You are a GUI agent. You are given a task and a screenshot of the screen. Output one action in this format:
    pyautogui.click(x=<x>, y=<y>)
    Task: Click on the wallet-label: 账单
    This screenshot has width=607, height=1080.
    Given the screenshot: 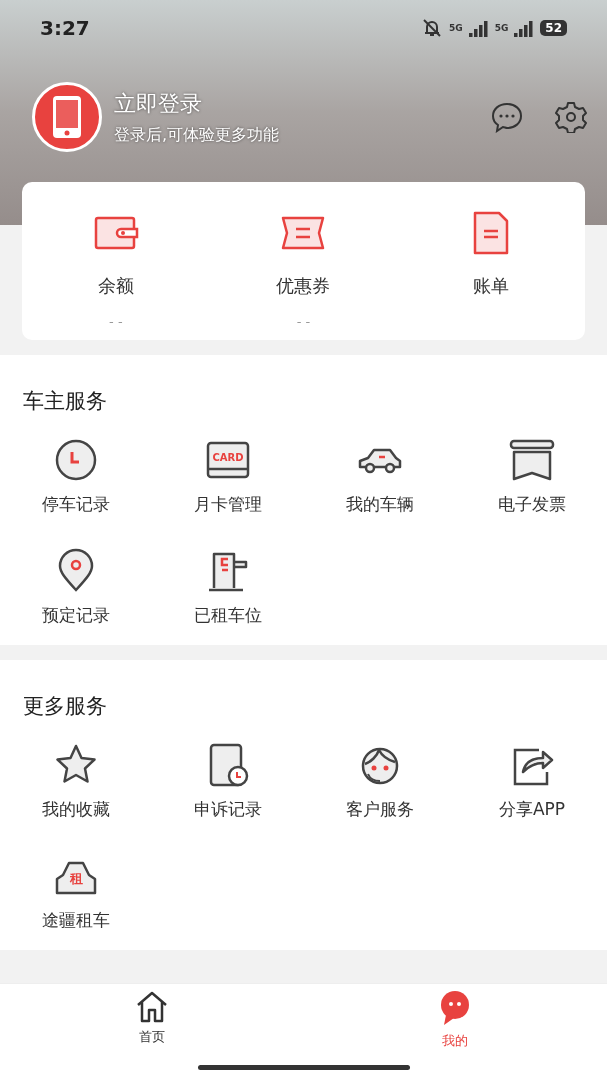 What is the action you would take?
    pyautogui.click(x=491, y=286)
    